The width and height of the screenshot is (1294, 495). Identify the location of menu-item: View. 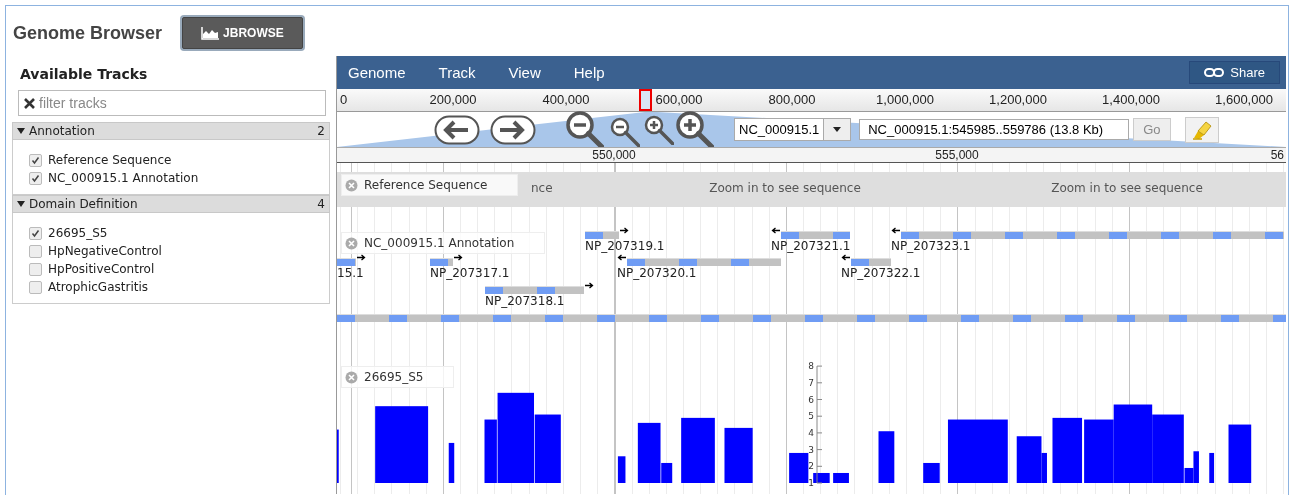
(541, 72).